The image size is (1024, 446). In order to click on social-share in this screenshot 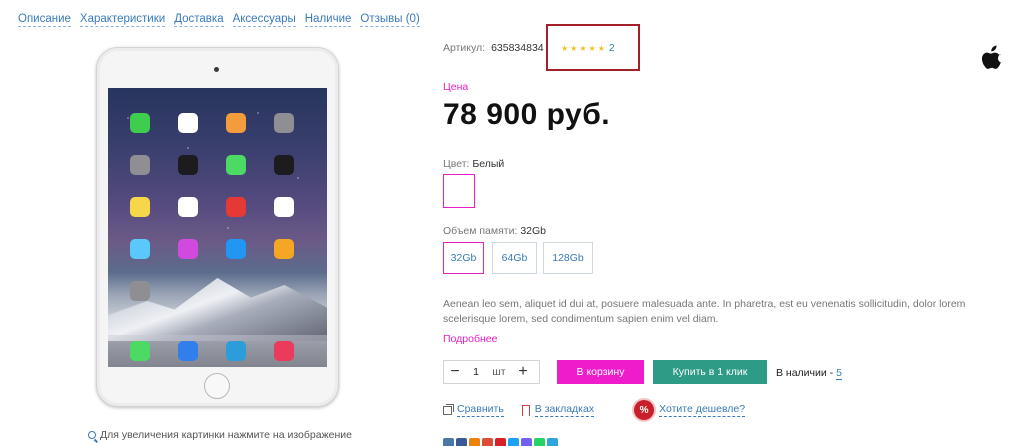, I will do `click(500, 442)`.